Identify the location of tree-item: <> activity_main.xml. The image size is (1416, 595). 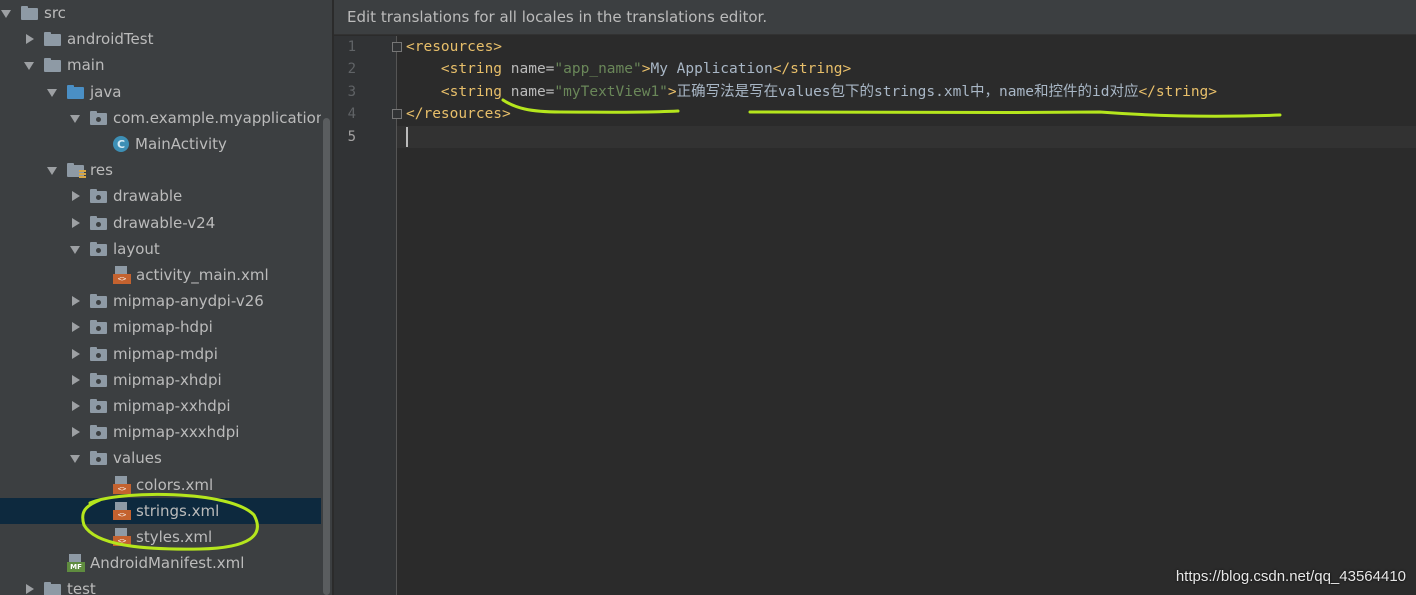
(166, 275).